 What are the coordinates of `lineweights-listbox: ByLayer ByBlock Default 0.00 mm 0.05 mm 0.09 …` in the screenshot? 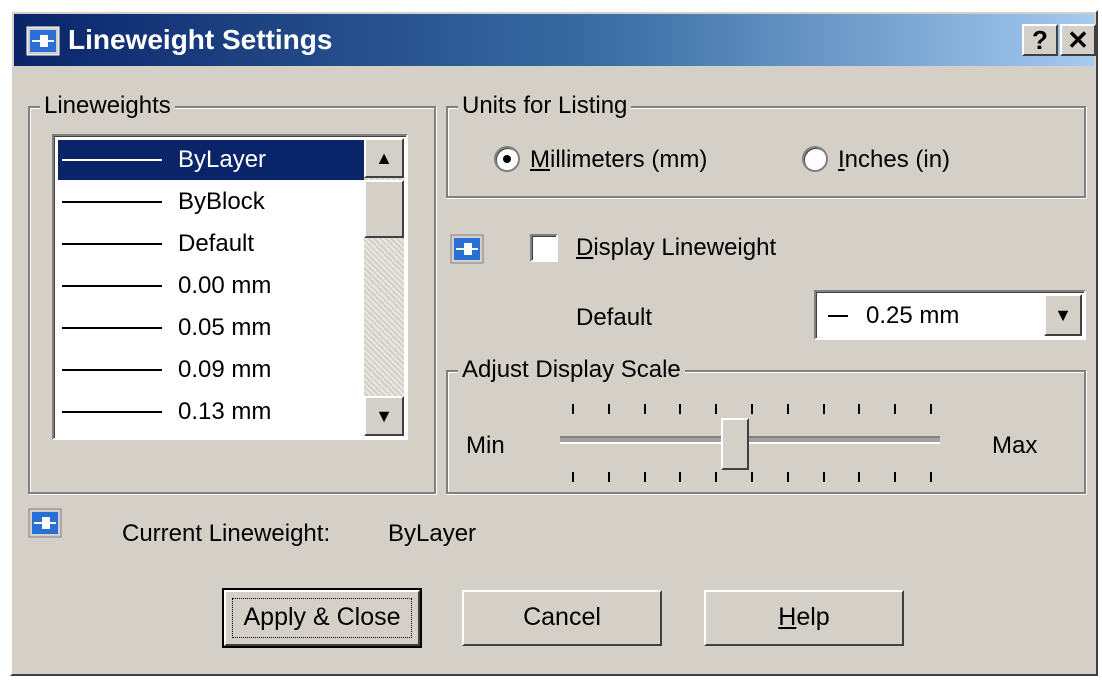 It's located at (230, 287).